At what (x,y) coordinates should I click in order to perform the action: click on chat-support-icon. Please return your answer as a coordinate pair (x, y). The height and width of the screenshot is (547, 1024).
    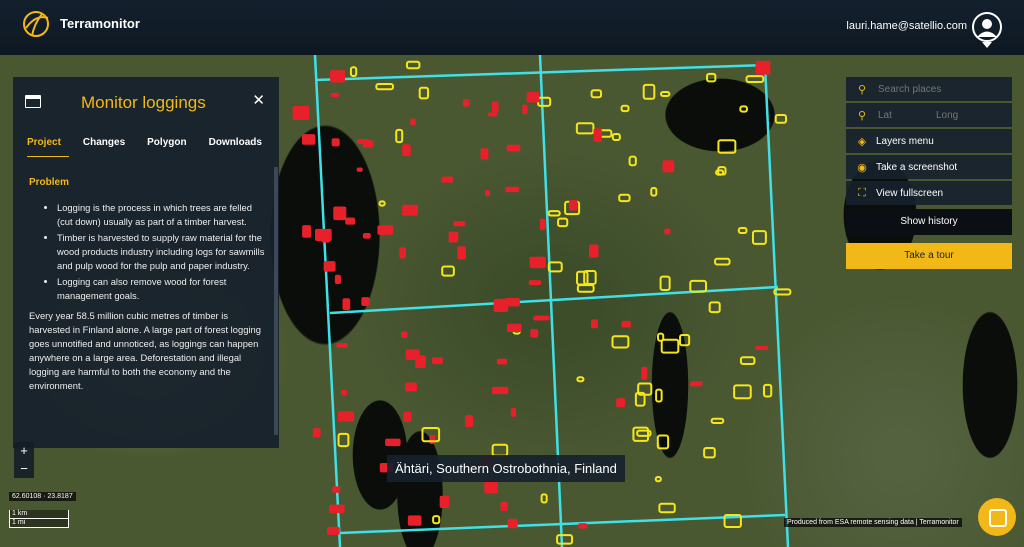
    Looking at the image, I should click on (997, 517).